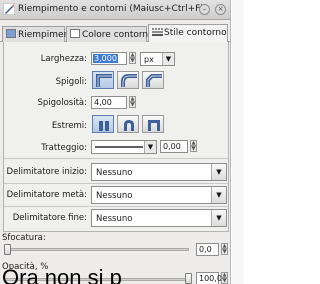 The height and width of the screenshot is (284, 320). What do you see at coordinates (71, 82) in the screenshot?
I see `join-label: Spigoli:` at bounding box center [71, 82].